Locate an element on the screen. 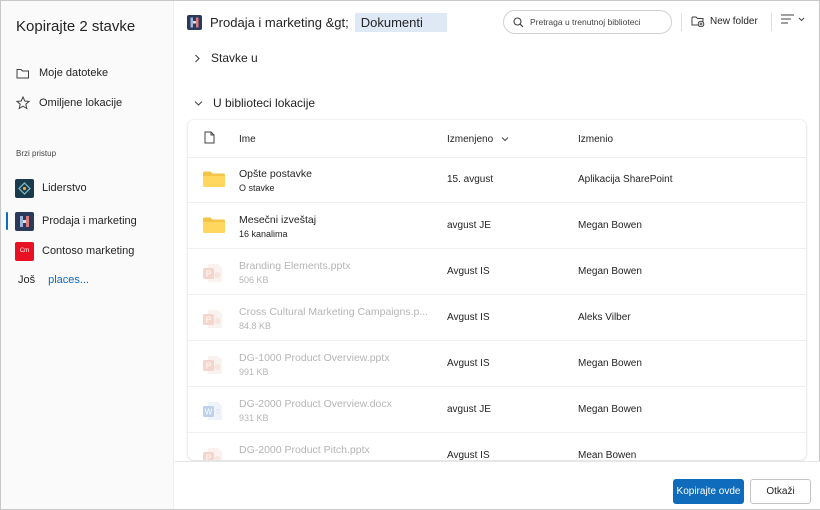  nav-favorites: Omiljene lokacije is located at coordinates (68, 103).